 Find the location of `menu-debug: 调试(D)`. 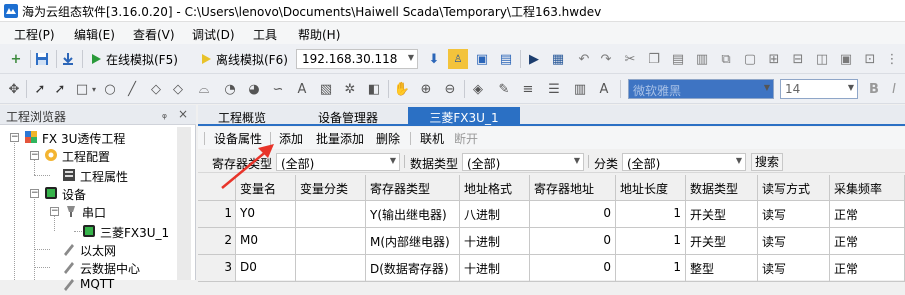

menu-debug: 调试(D) is located at coordinates (213, 34).